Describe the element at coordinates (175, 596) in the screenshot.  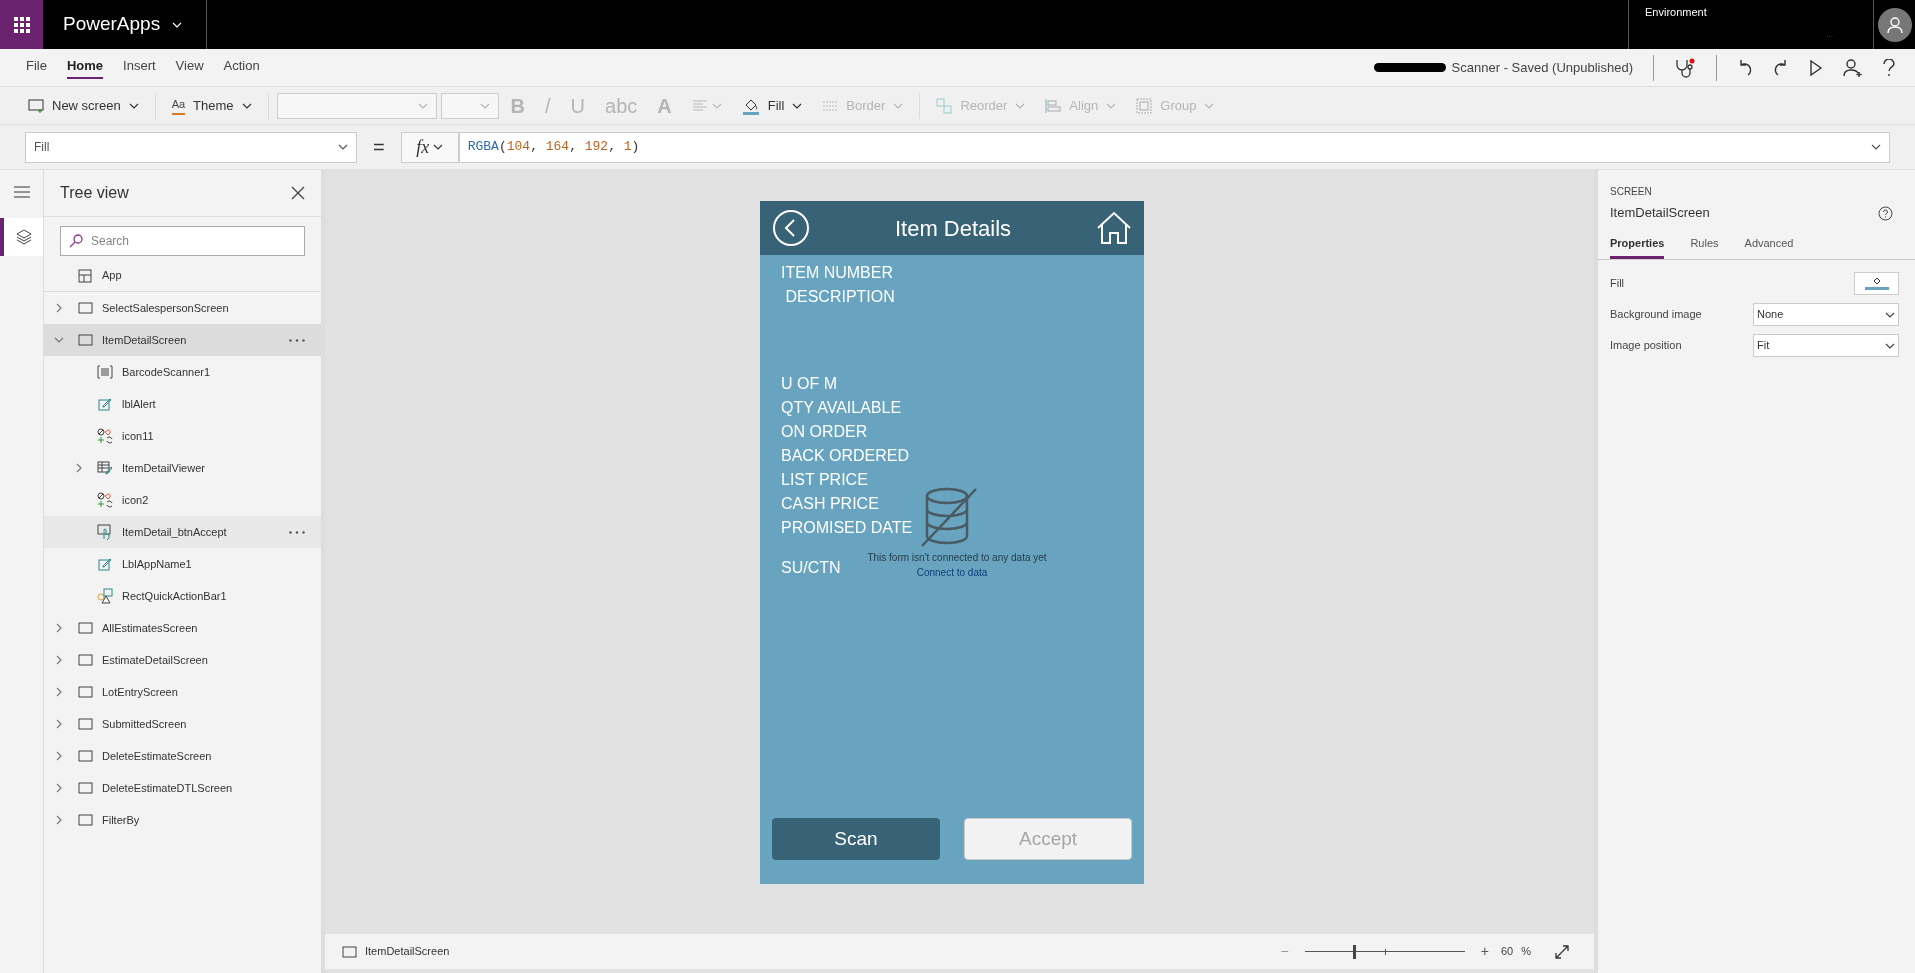
I see `tree-item-label: RectQuickActionBar1` at that location.